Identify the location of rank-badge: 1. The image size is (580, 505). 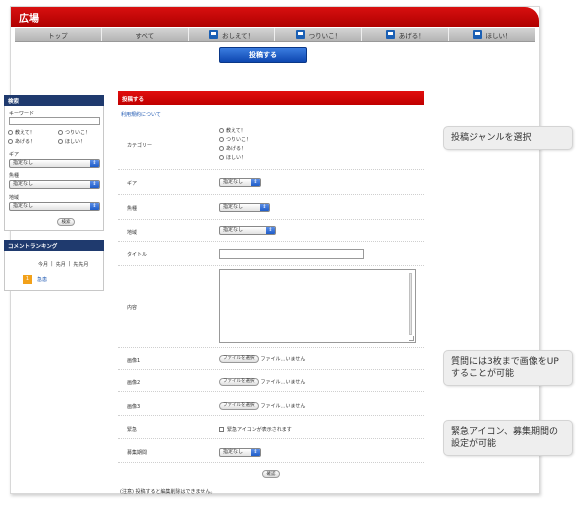
(27, 279).